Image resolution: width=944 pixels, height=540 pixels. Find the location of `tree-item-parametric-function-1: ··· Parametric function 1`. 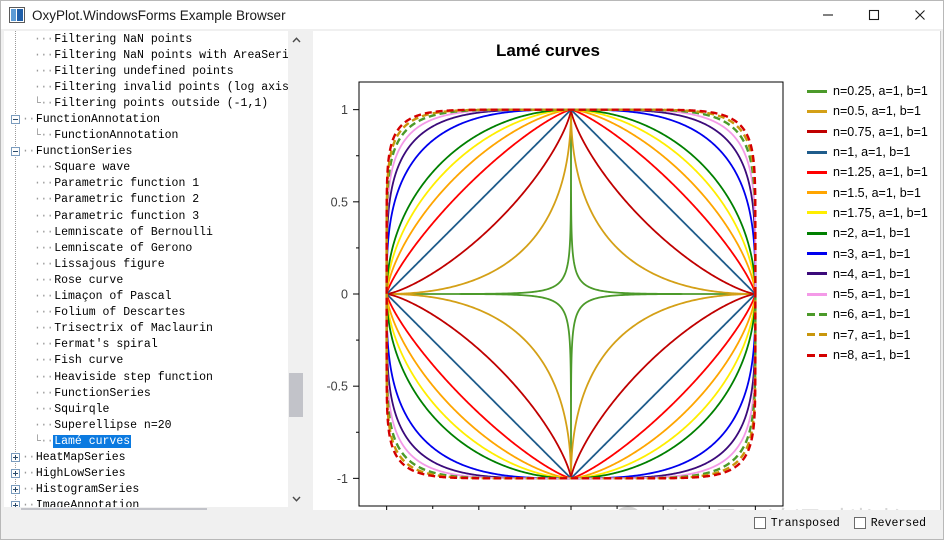

tree-item-parametric-function-1: ··· Parametric function 1 is located at coordinates (146, 184).